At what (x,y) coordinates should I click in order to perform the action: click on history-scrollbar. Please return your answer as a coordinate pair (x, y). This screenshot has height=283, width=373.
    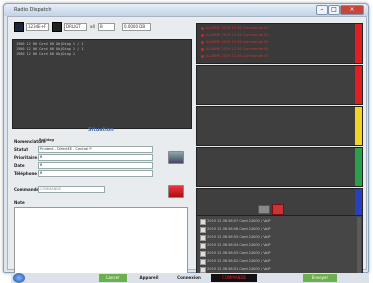
    Looking at the image, I should click on (359, 245).